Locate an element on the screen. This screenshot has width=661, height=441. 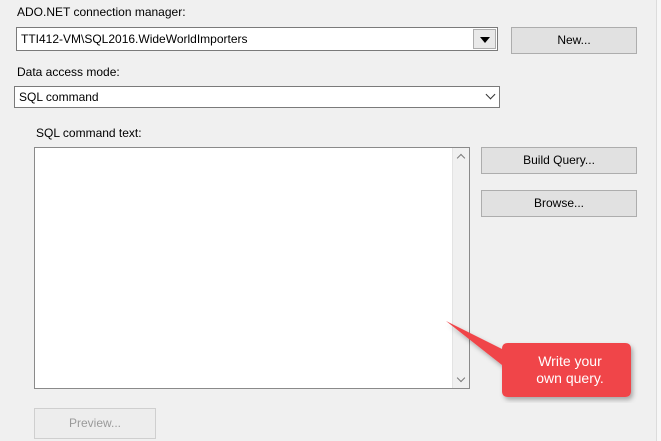
chevron-up-icon is located at coordinates (461, 158).